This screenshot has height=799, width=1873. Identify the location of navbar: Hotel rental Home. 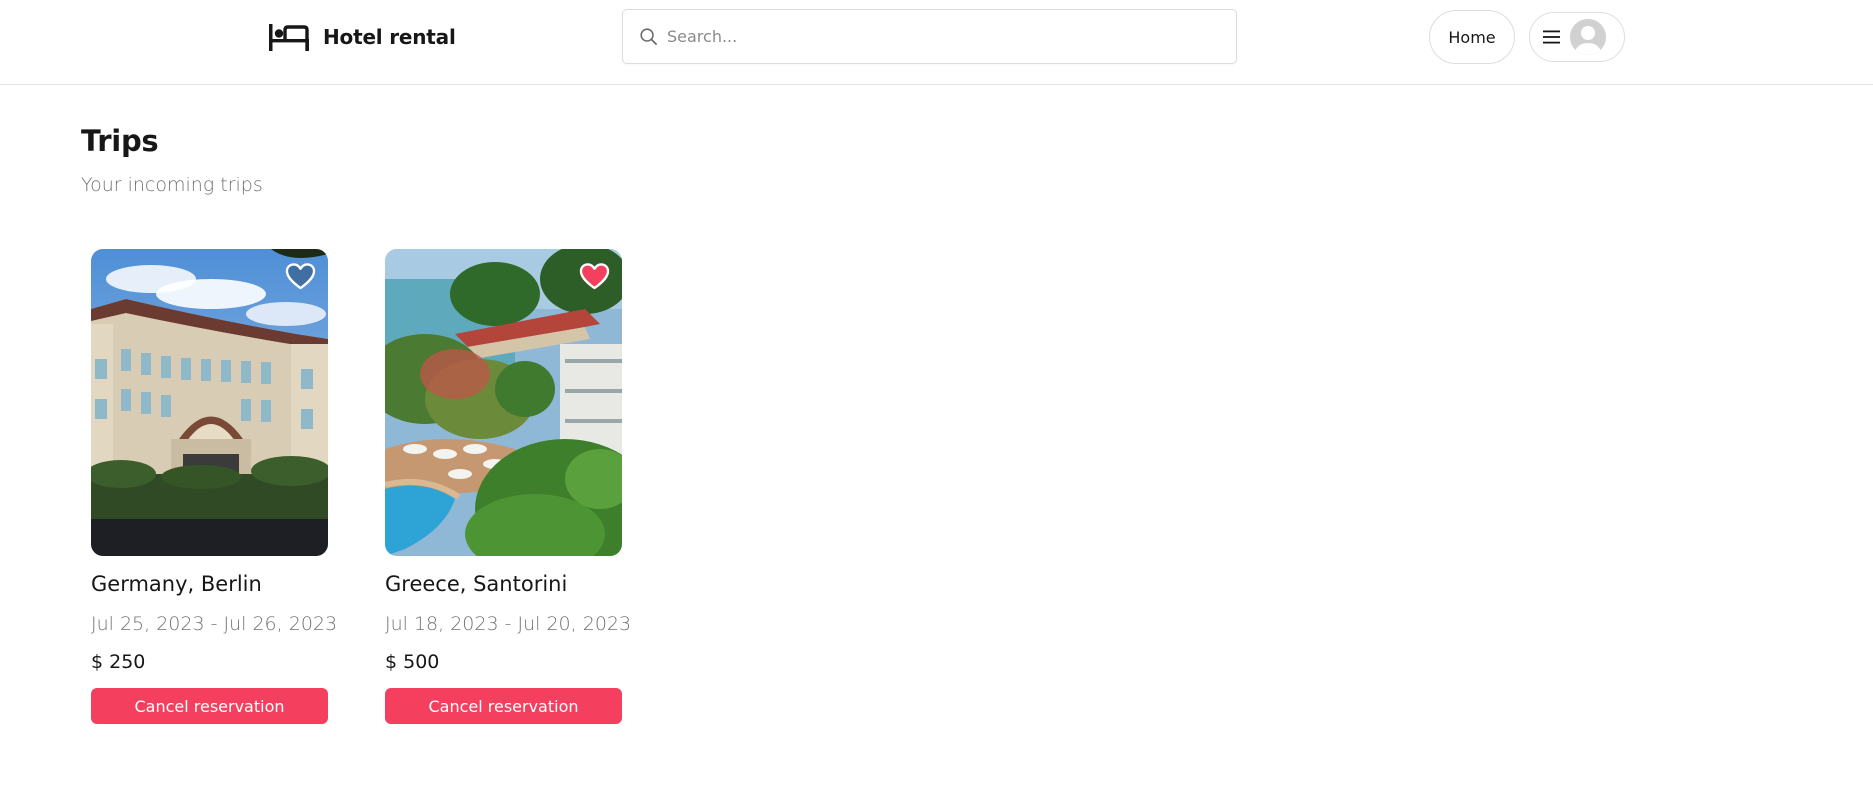
(936, 42).